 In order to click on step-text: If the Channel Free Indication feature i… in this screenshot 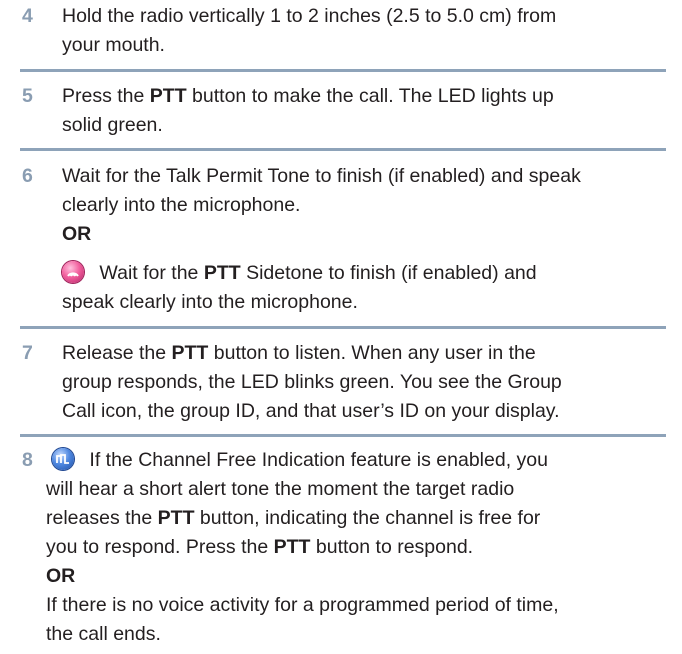, I will do `click(359, 460)`.